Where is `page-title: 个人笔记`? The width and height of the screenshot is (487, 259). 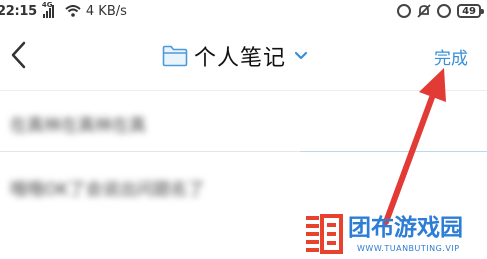
page-title: 个人笔记 is located at coordinates (240, 58).